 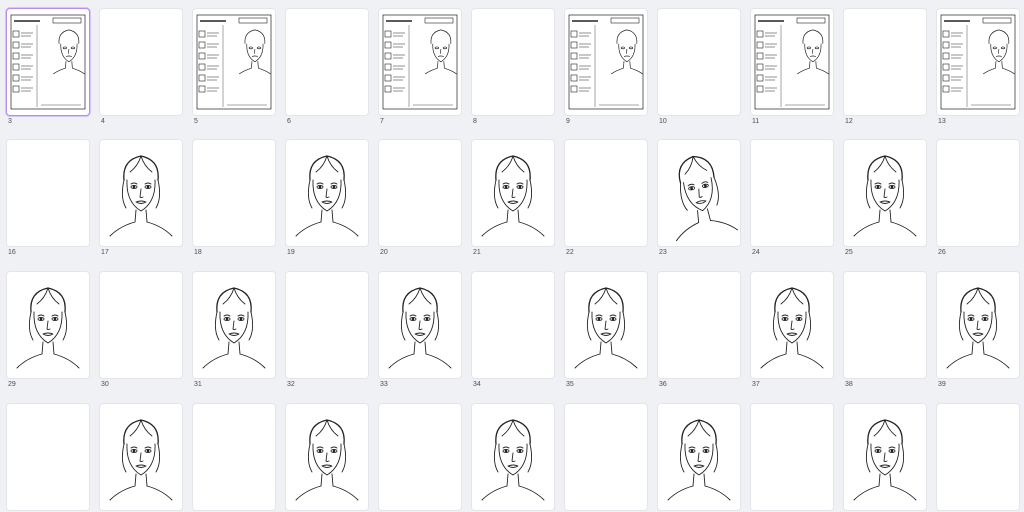 What do you see at coordinates (849, 384) in the screenshot?
I see `page-number-label: 38` at bounding box center [849, 384].